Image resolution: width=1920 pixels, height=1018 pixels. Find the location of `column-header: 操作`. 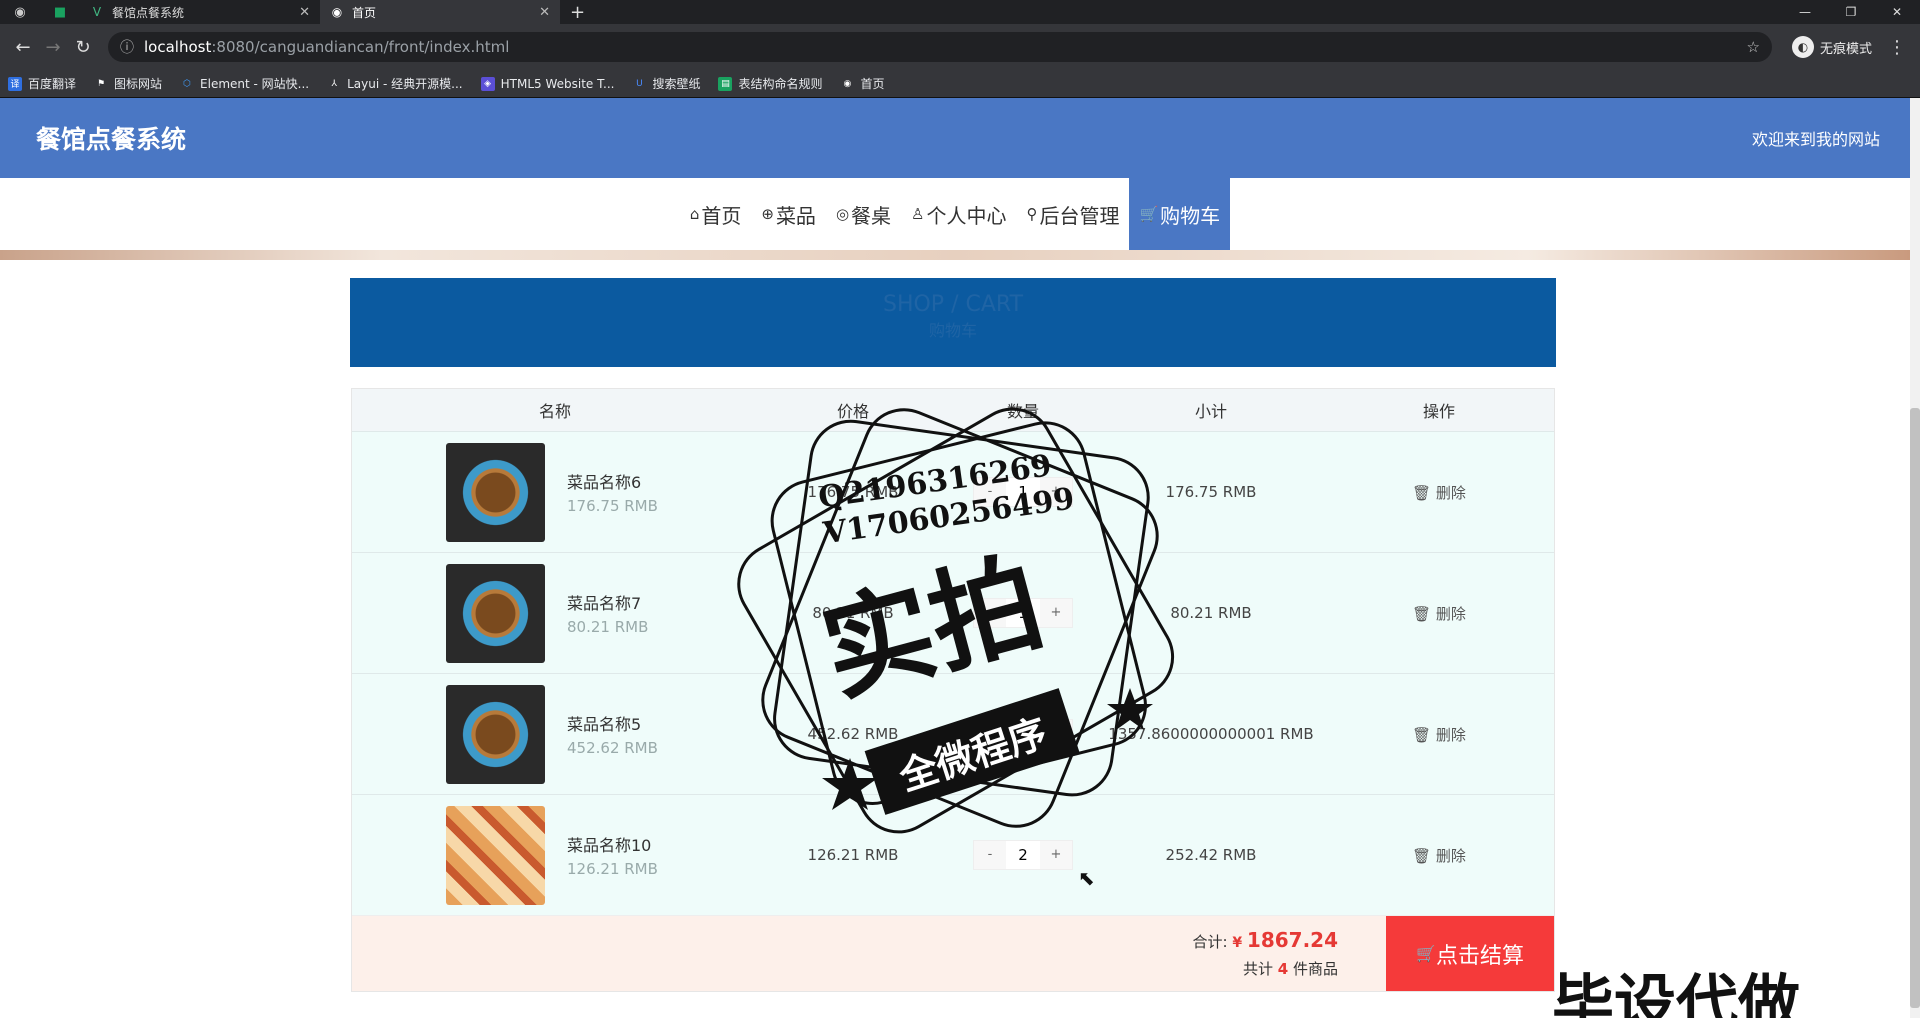

column-header: 操作 is located at coordinates (1438, 411).